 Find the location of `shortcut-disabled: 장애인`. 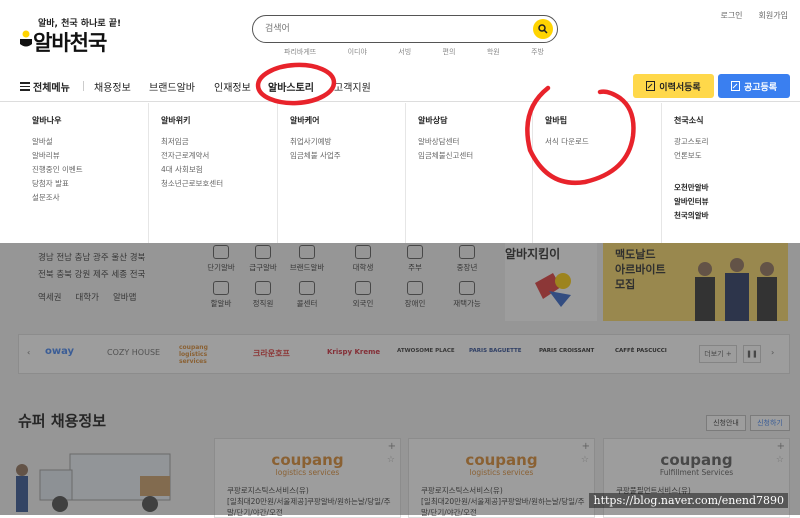

shortcut-disabled: 장애인 is located at coordinates (415, 295).